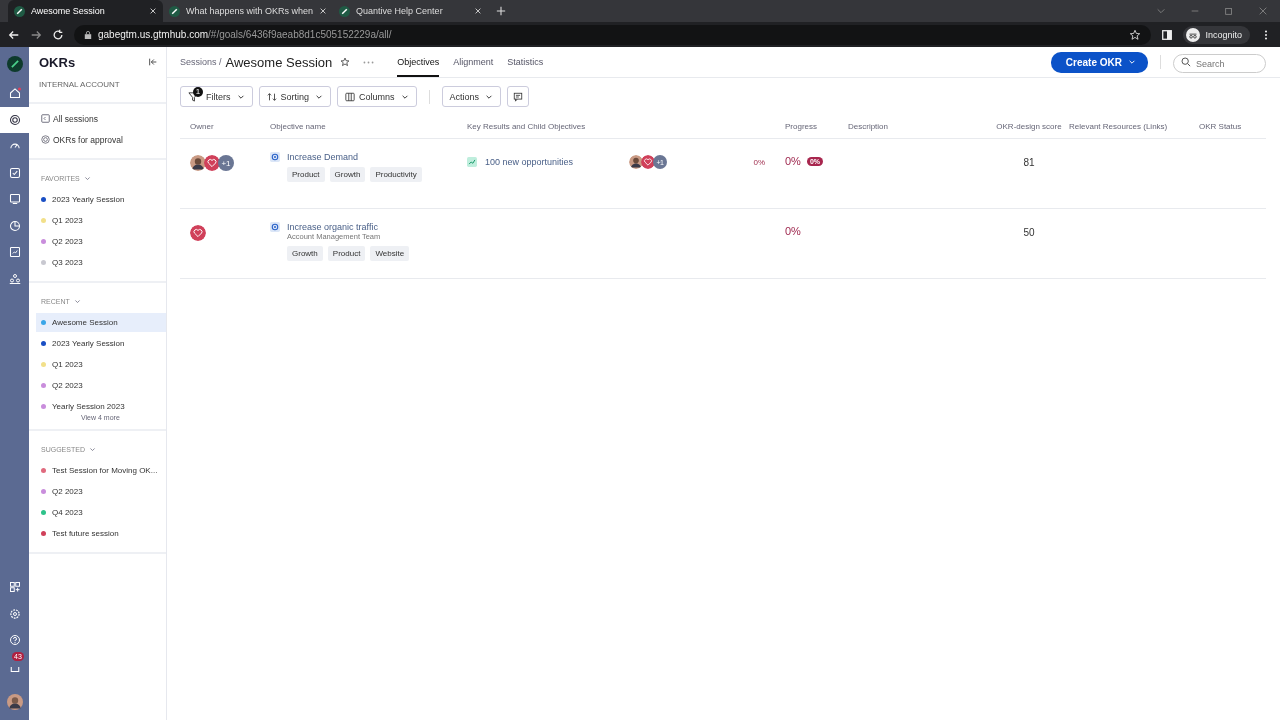 This screenshot has height=720, width=1280. Describe the element at coordinates (14, 252) in the screenshot. I see `report-icon` at that location.